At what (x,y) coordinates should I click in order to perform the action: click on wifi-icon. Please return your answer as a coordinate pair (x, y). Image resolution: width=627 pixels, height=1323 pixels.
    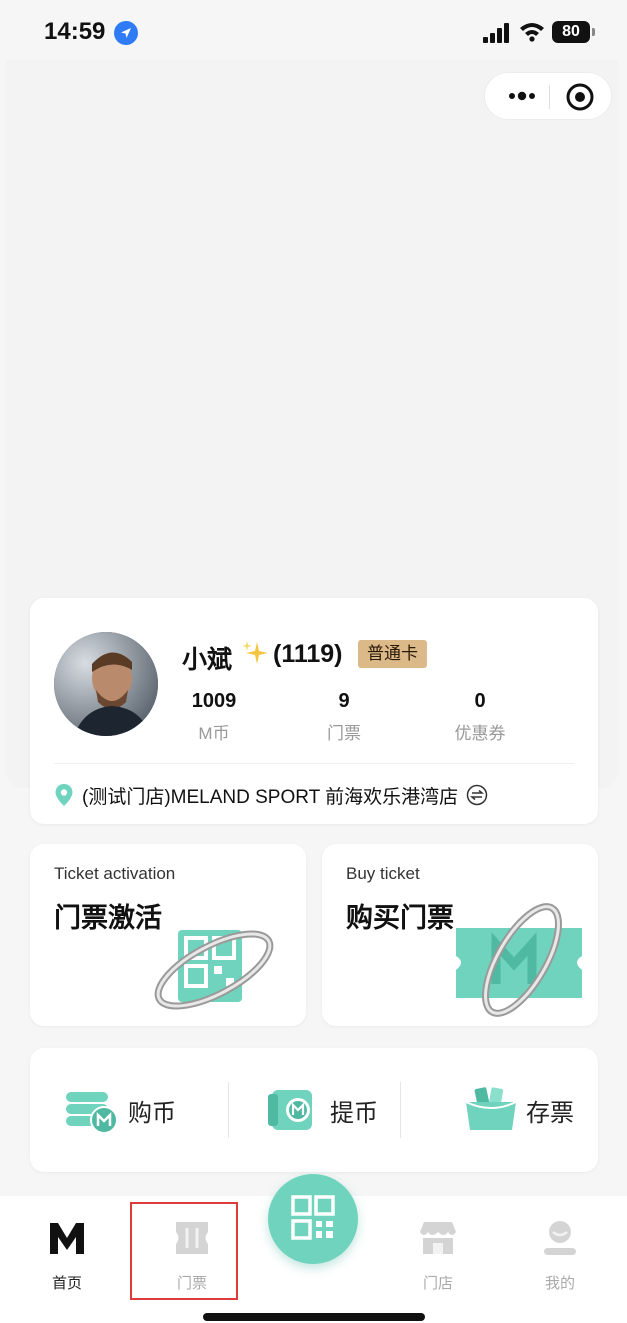
    Looking at the image, I should click on (532, 32).